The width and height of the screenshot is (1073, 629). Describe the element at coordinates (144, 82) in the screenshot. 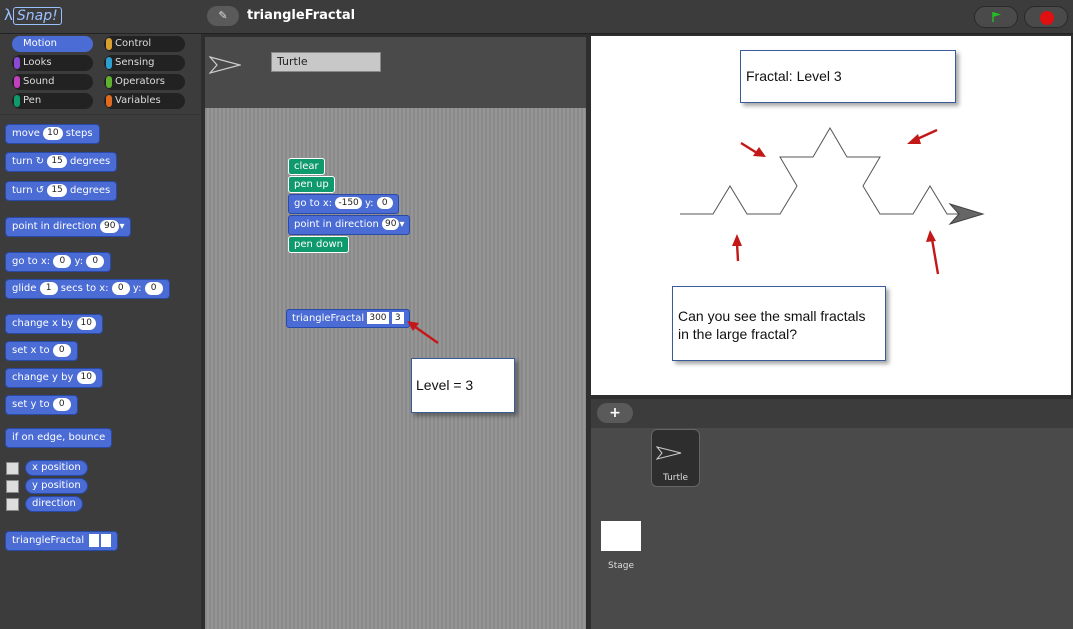

I see `category-operators: Operators` at that location.